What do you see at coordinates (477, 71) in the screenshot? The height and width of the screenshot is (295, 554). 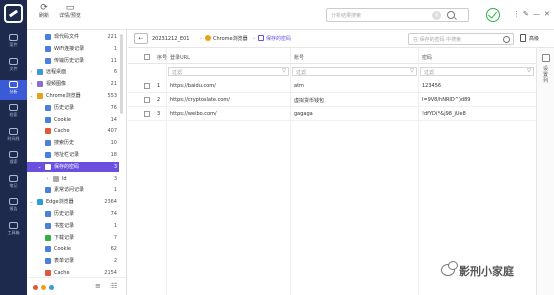 I see `password-filter-input: 过滤 ▽` at bounding box center [477, 71].